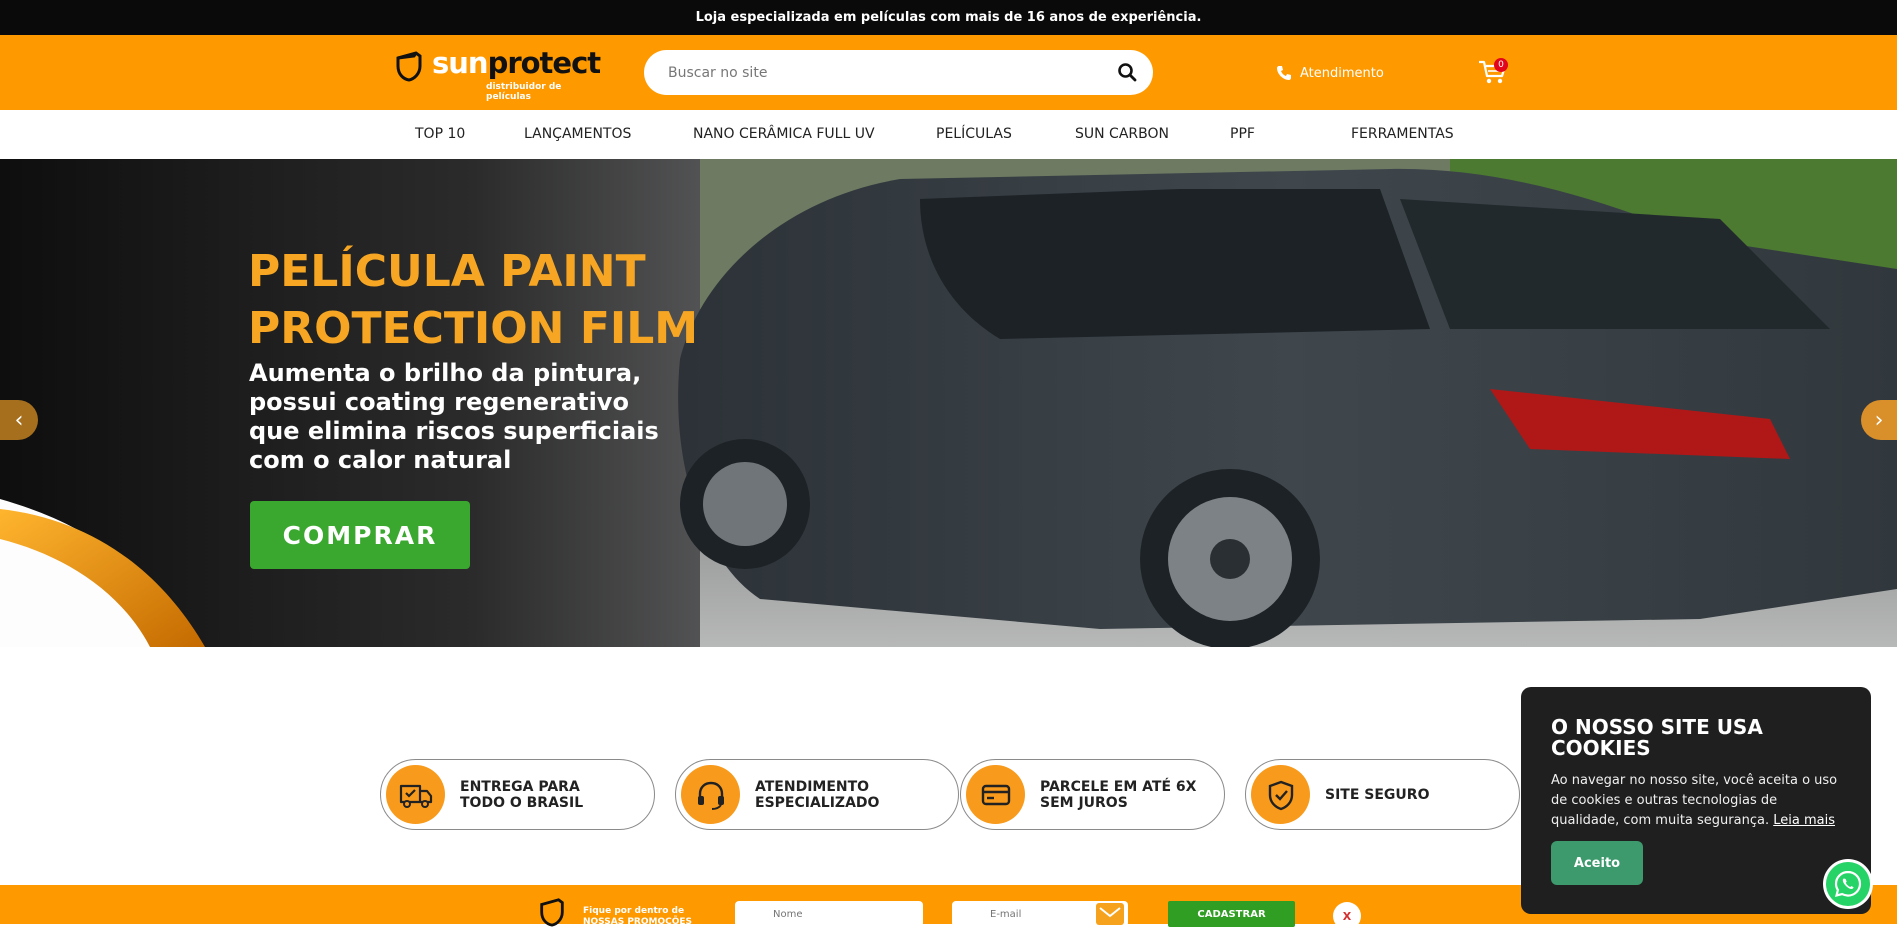 The image size is (1897, 930). What do you see at coordinates (1501, 65) in the screenshot?
I see `cart-count-badge: 0` at bounding box center [1501, 65].